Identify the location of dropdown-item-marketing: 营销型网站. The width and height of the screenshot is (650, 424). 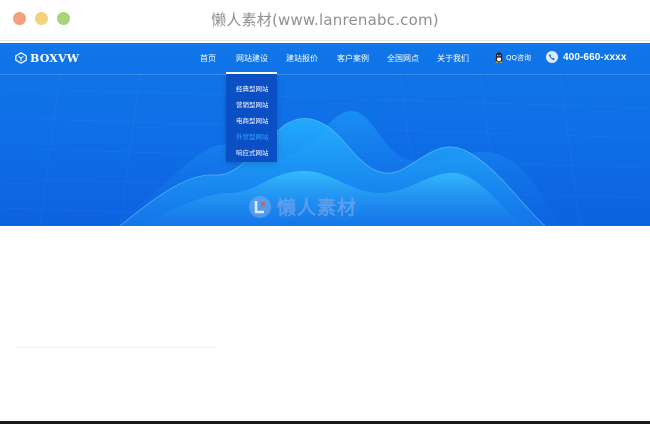
(252, 104).